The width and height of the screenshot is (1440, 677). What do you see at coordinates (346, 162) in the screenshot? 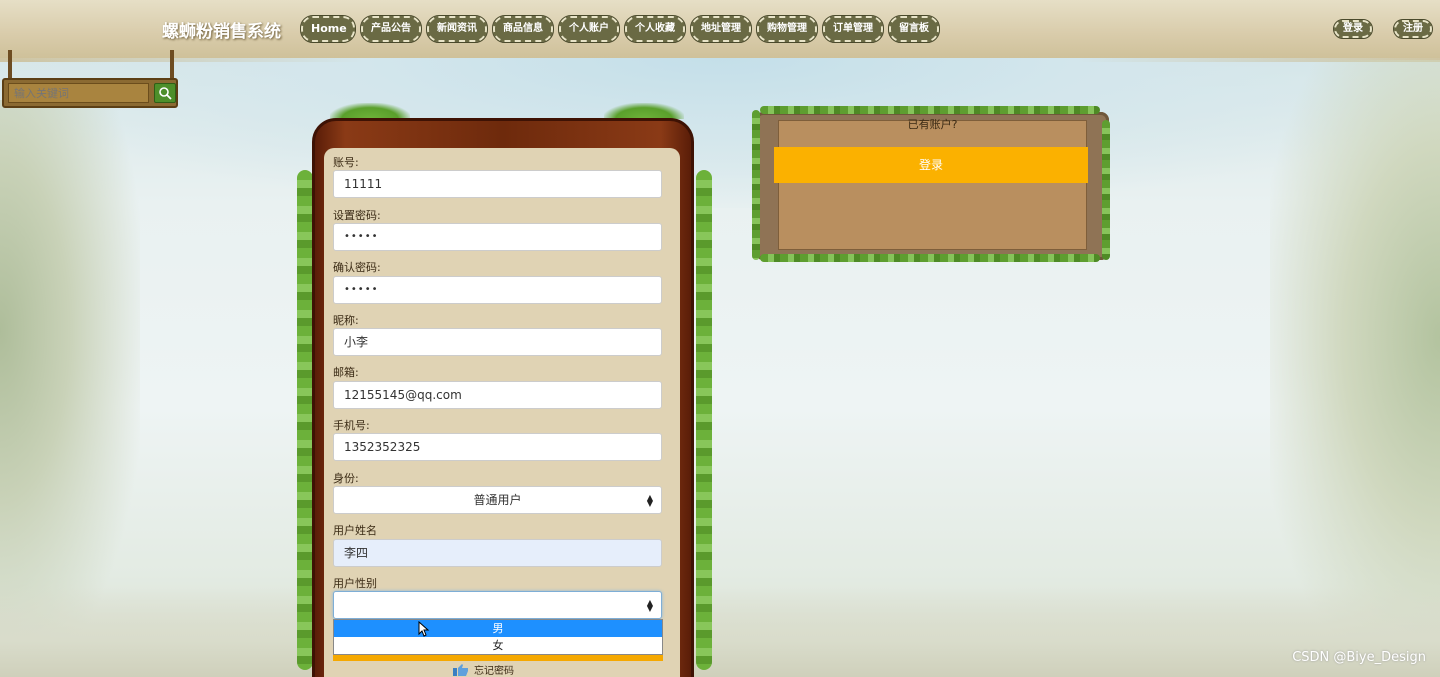
I see `account-label: 账号:` at bounding box center [346, 162].